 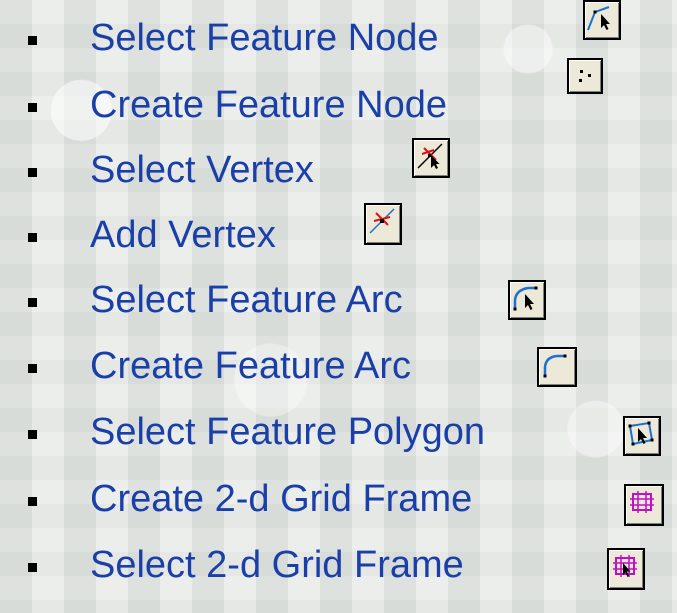 What do you see at coordinates (246, 300) in the screenshot?
I see `item-label: Select Feature Arc` at bounding box center [246, 300].